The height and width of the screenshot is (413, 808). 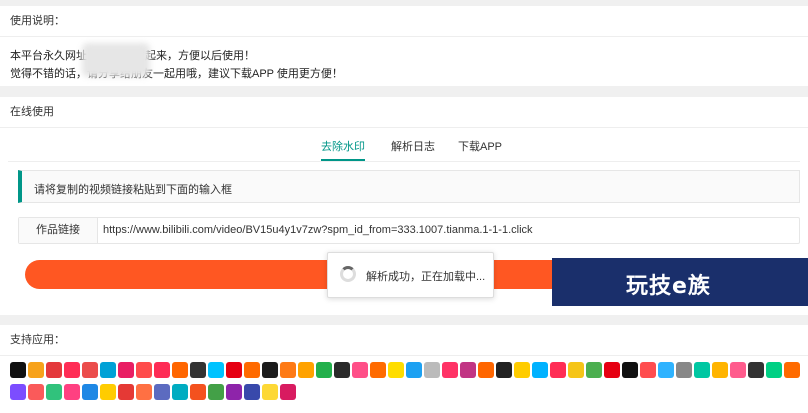 What do you see at coordinates (480, 147) in the screenshot?
I see `tab-download-app: 下载APP` at bounding box center [480, 147].